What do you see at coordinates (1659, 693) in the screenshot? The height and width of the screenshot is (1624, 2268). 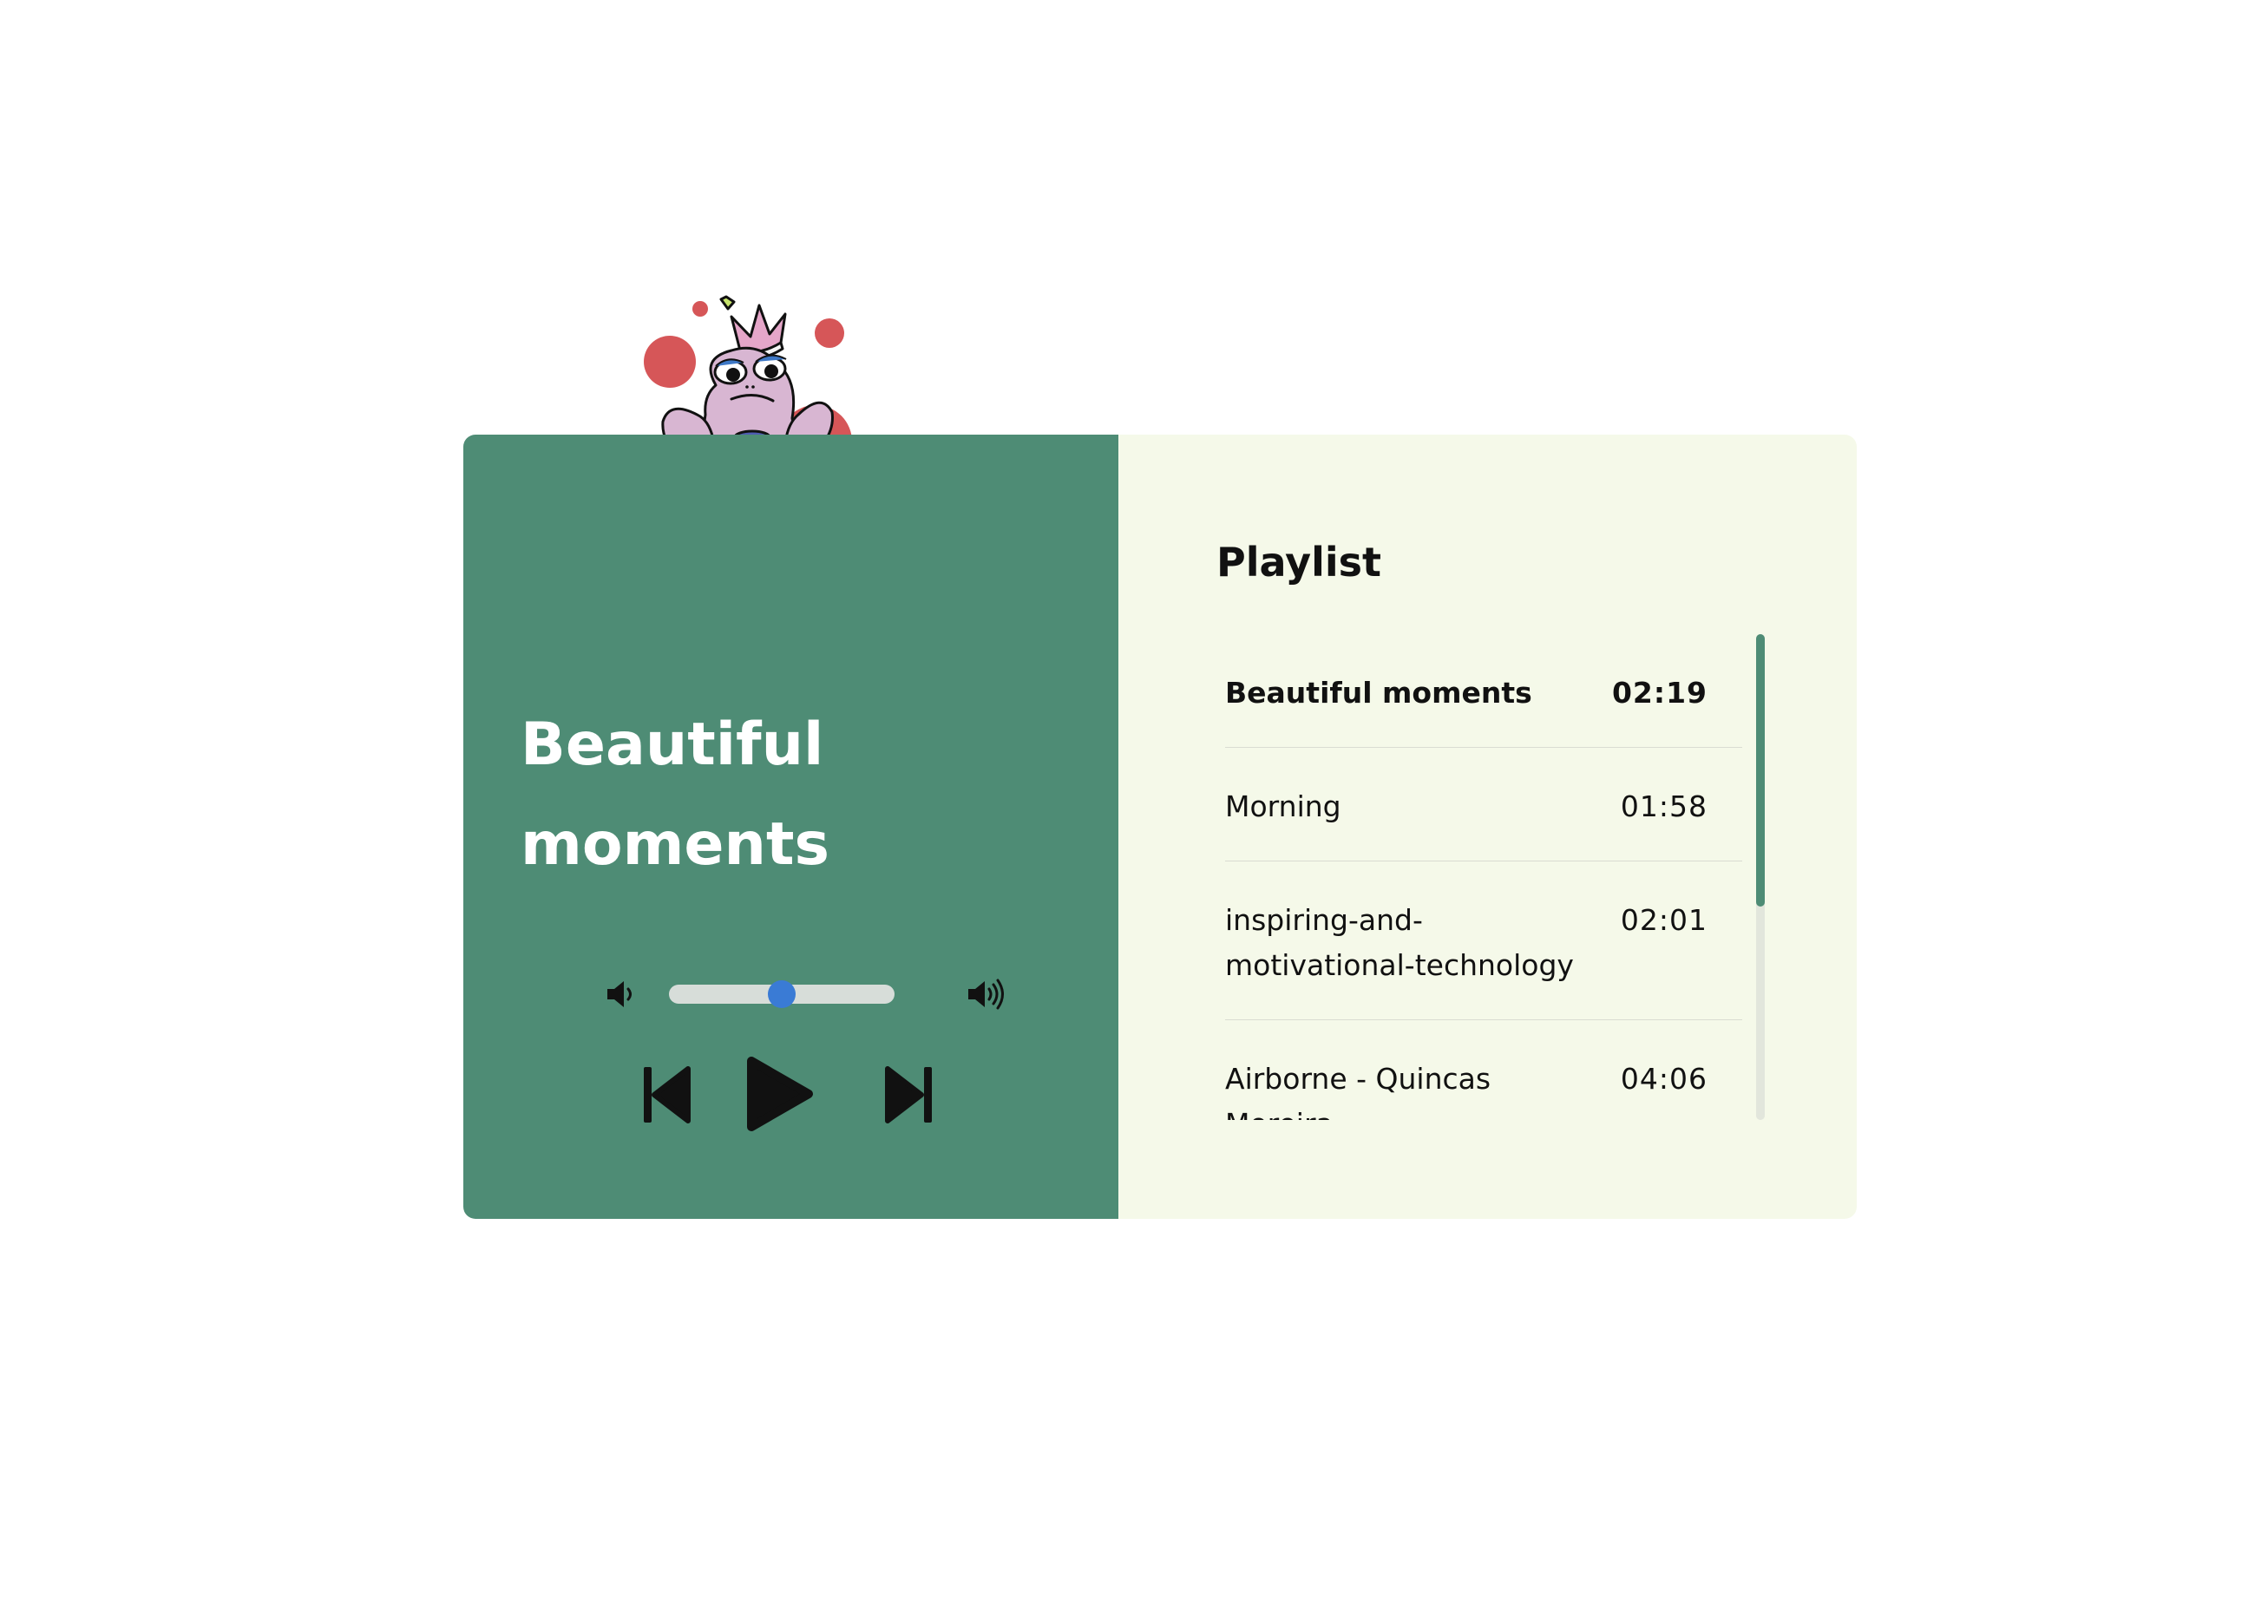 I see `track-duration: 02:19` at bounding box center [1659, 693].